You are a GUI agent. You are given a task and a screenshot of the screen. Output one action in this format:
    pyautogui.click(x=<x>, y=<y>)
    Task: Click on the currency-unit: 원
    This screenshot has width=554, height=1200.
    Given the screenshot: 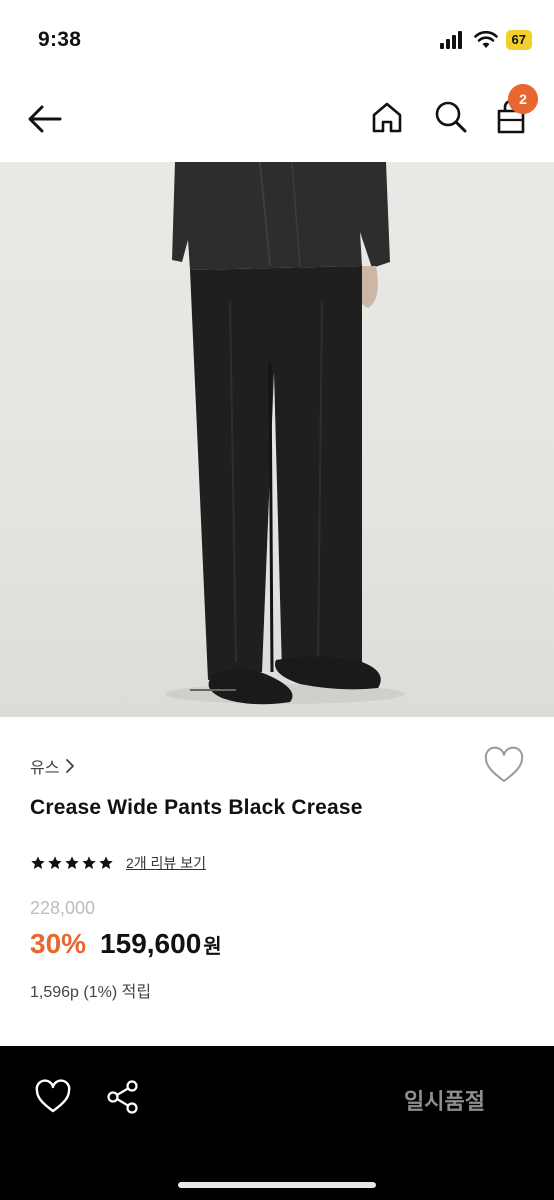 What is the action you would take?
    pyautogui.click(x=212, y=947)
    